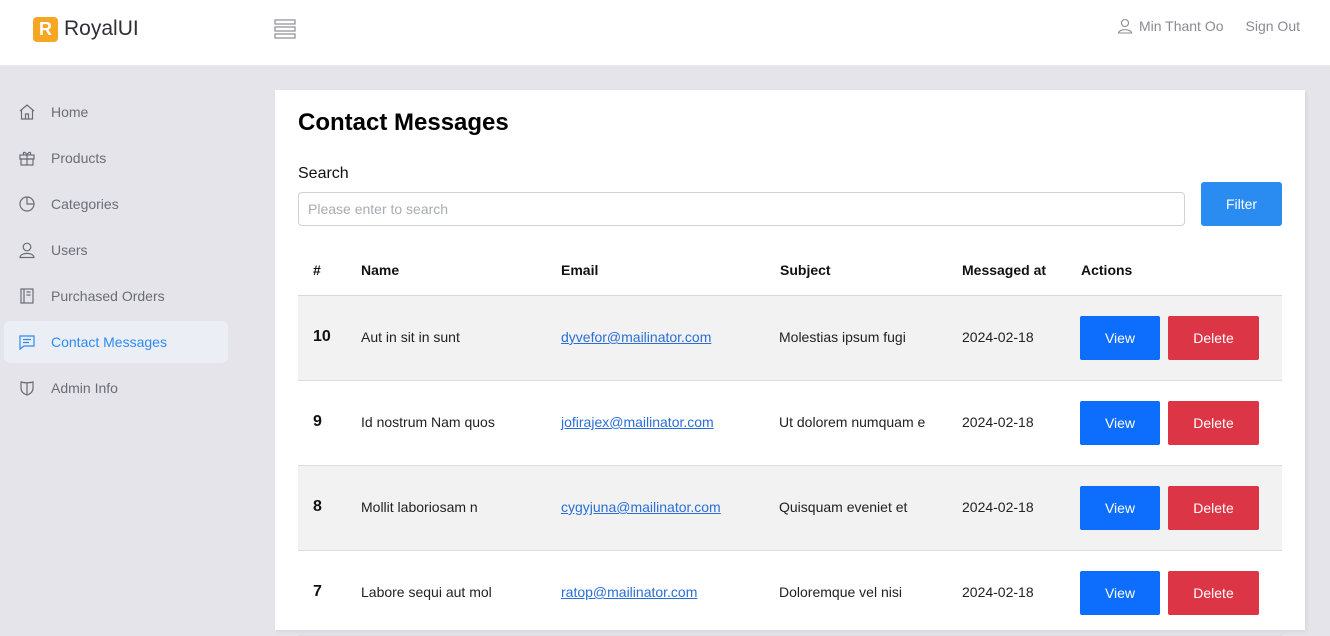 The height and width of the screenshot is (636, 1330). I want to click on user-menu: Min Thant Oo Sign Out, so click(1208, 26).